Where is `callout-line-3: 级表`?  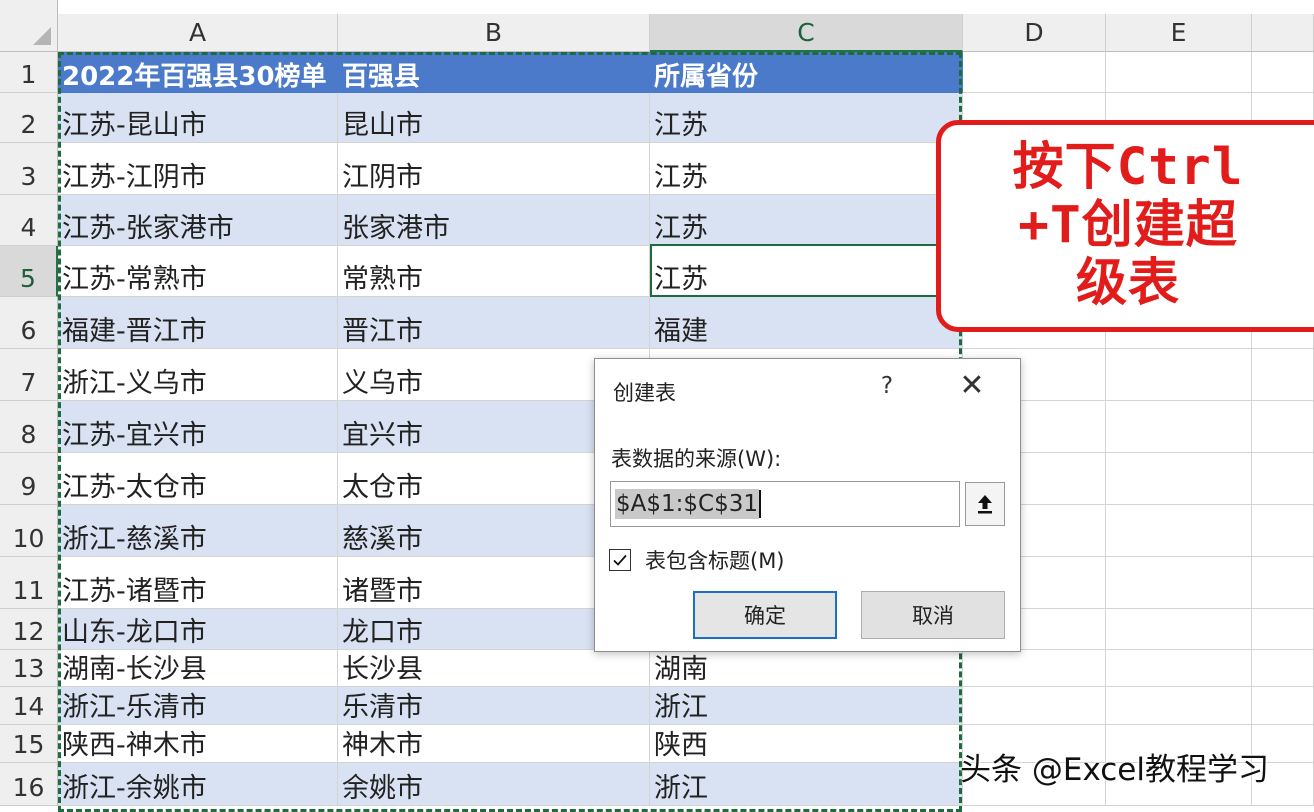
callout-line-3: 级表 is located at coordinates (1127, 283).